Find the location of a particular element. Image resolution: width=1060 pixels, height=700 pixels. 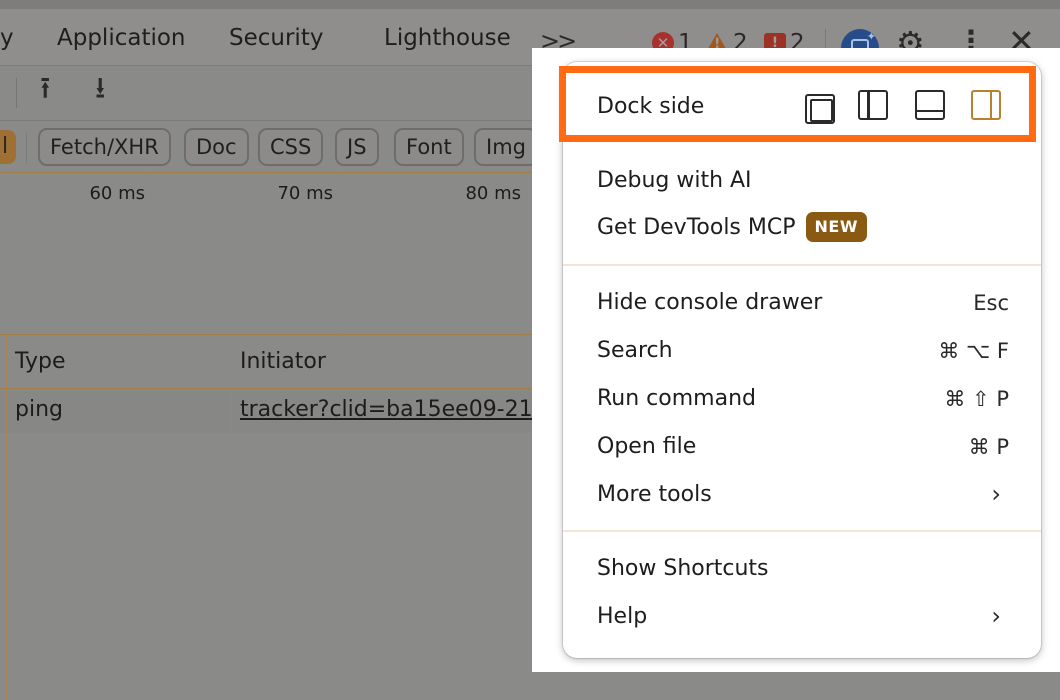

download-icon: ⭳ is located at coordinates (100, 89).